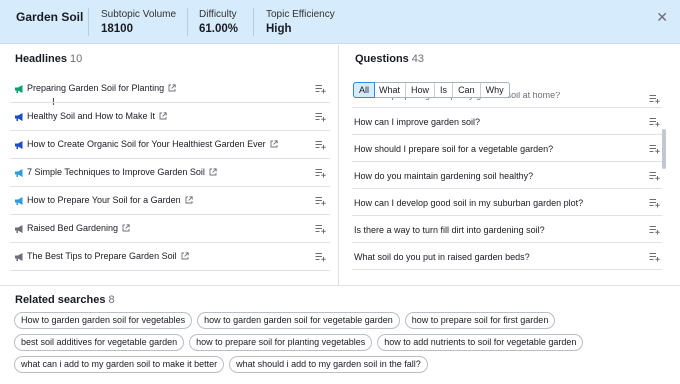  What do you see at coordinates (364, 90) in the screenshot?
I see `filter-all: All` at bounding box center [364, 90].